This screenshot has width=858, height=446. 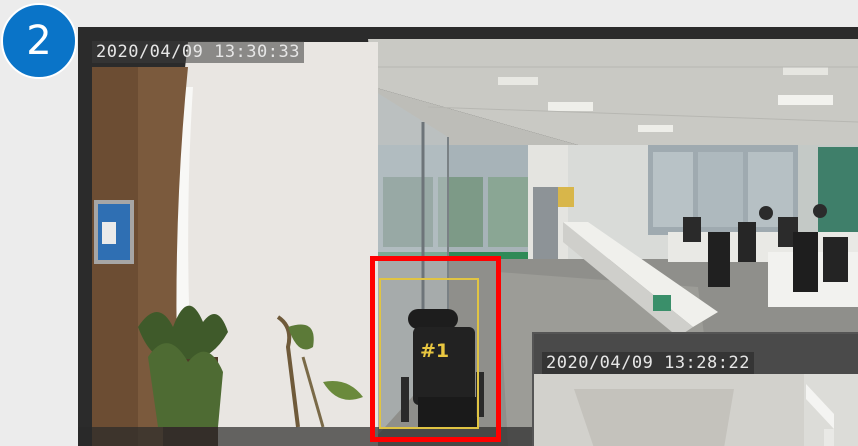 I want to click on step-number-badge: 2, so click(x=39, y=41).